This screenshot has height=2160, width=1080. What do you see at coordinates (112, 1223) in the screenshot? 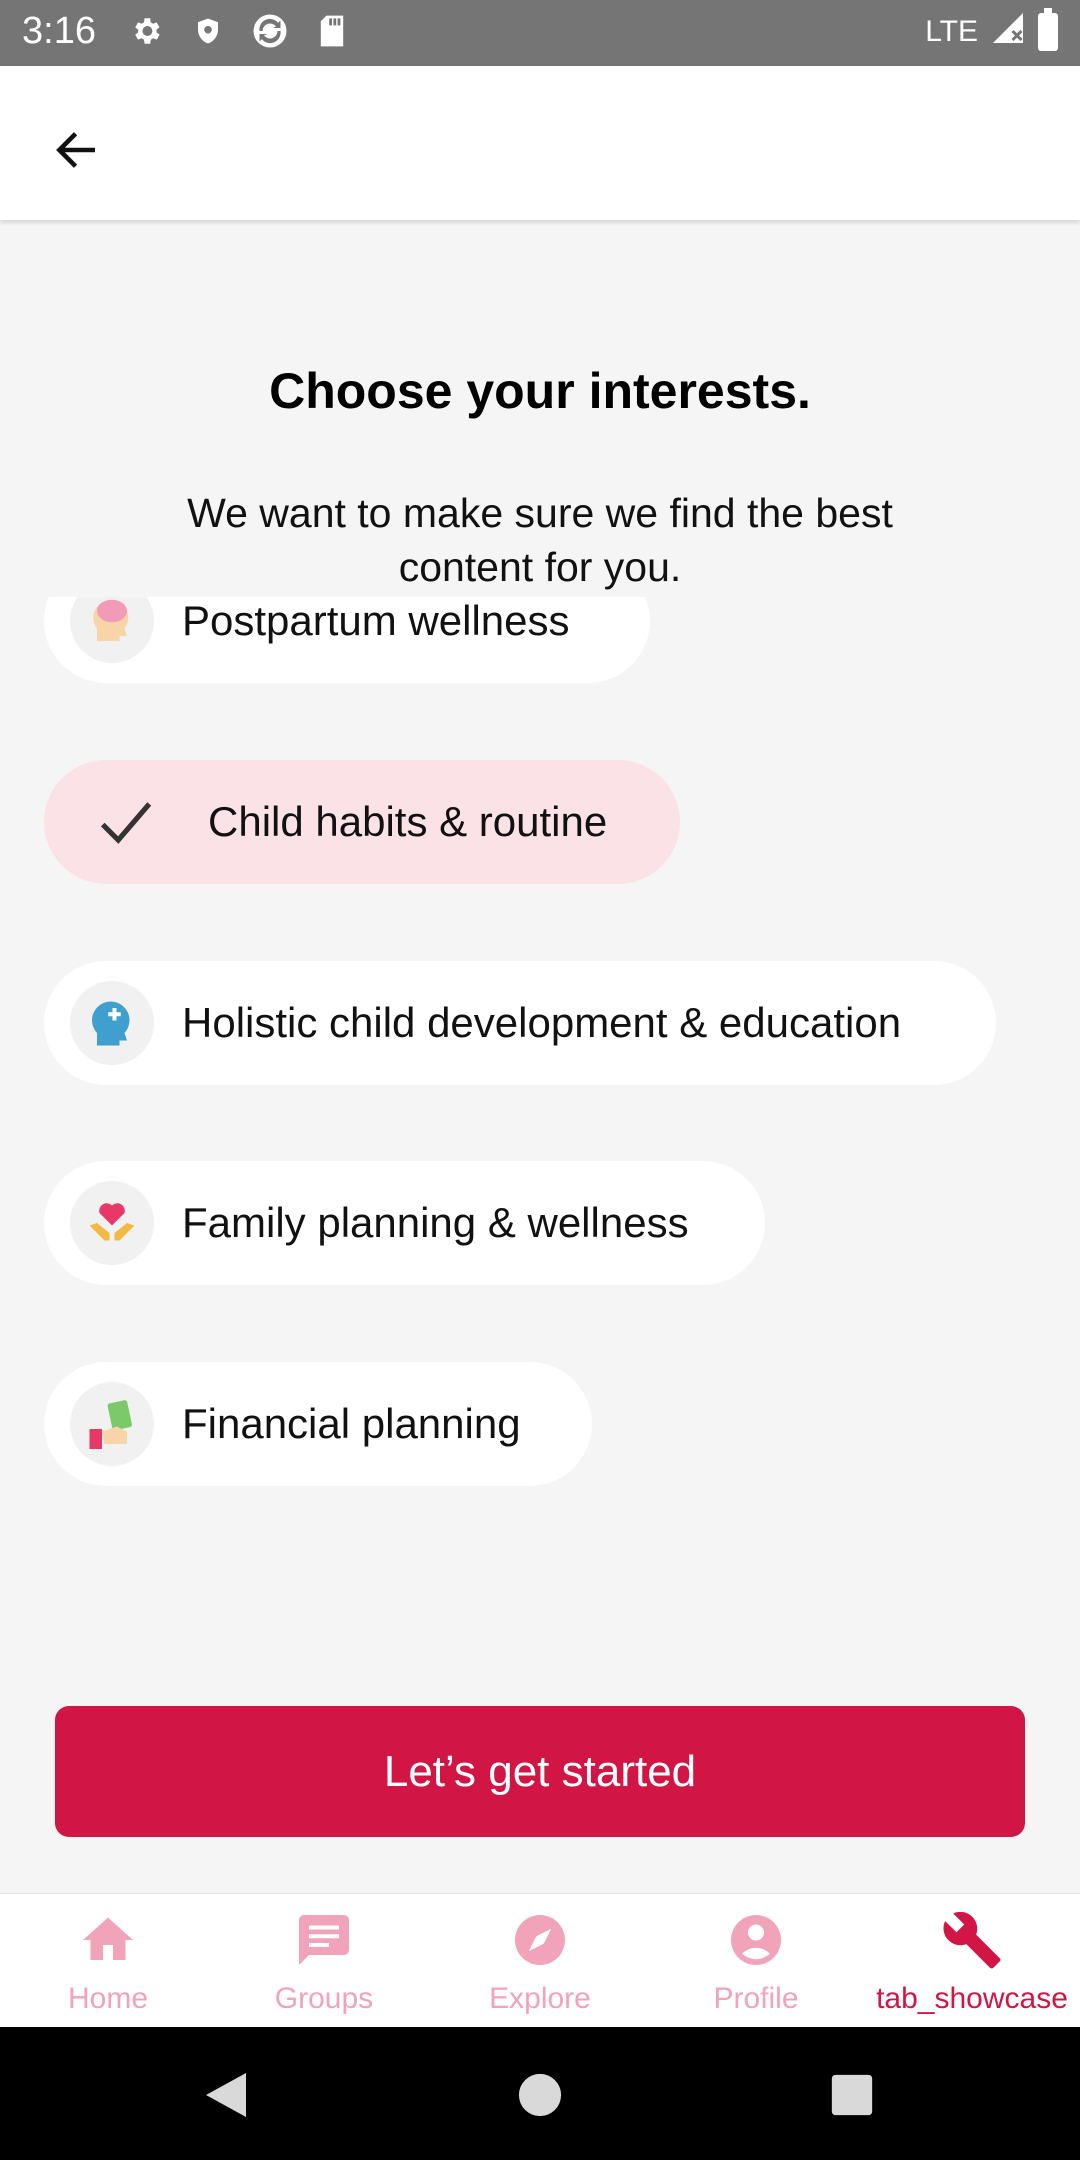
I see `heart-hands-icon` at bounding box center [112, 1223].